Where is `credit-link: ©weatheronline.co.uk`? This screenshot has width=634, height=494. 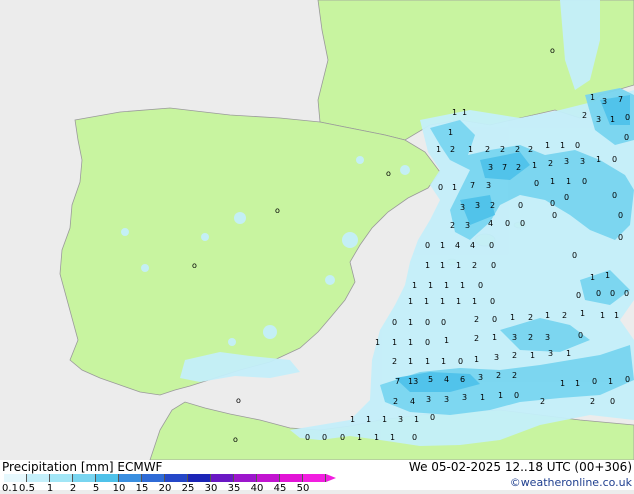
credit-link: ©weatheronline.co.uk is located at coordinates (571, 482).